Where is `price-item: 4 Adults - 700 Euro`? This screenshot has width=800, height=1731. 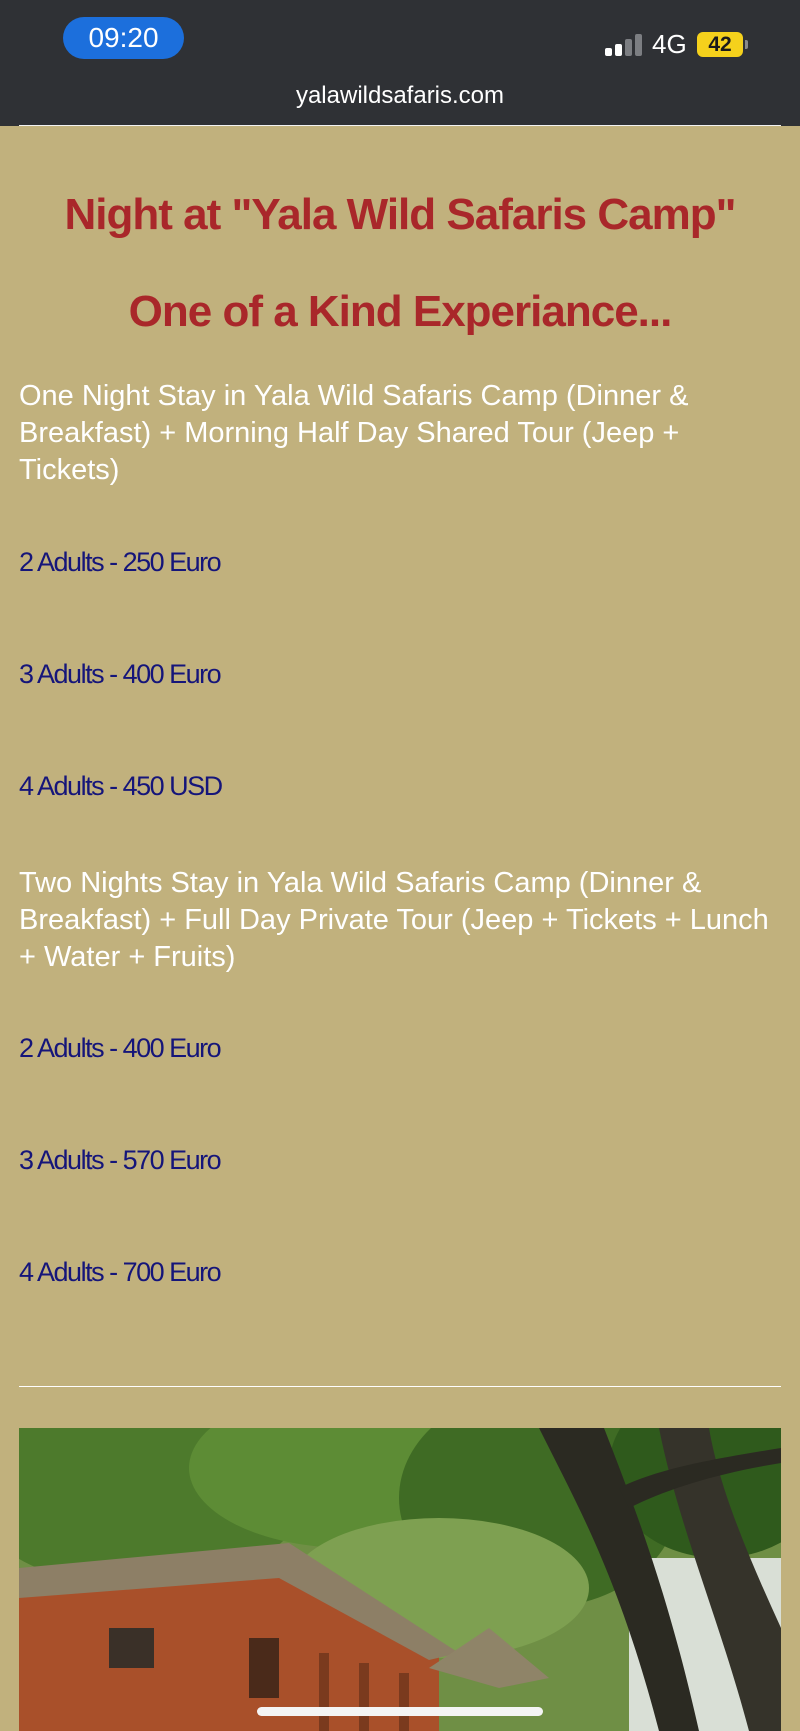 price-item: 4 Adults - 700 Euro is located at coordinates (120, 1272).